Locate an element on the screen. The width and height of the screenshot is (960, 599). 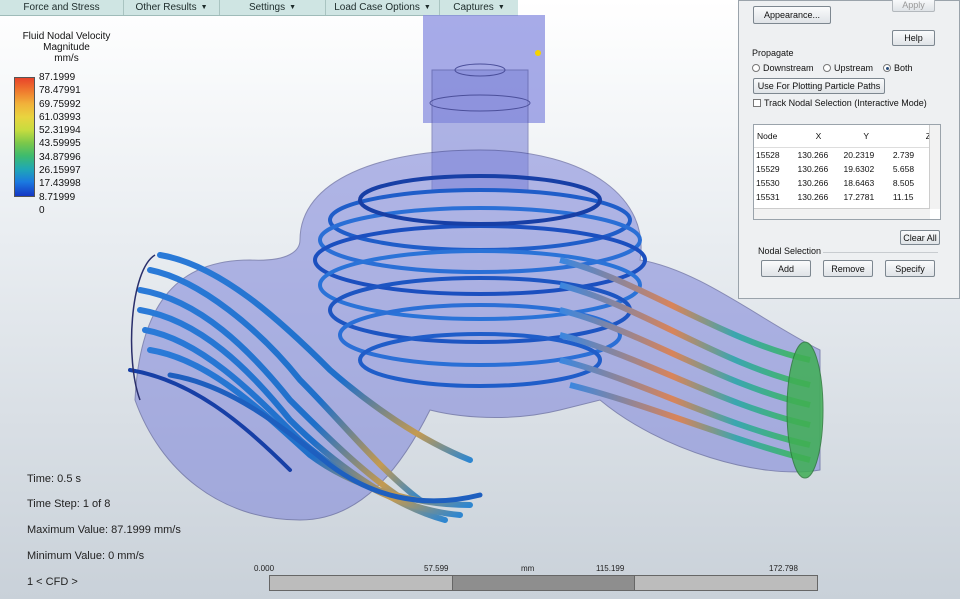
radio-upstream: Upstream is located at coordinates (848, 68).